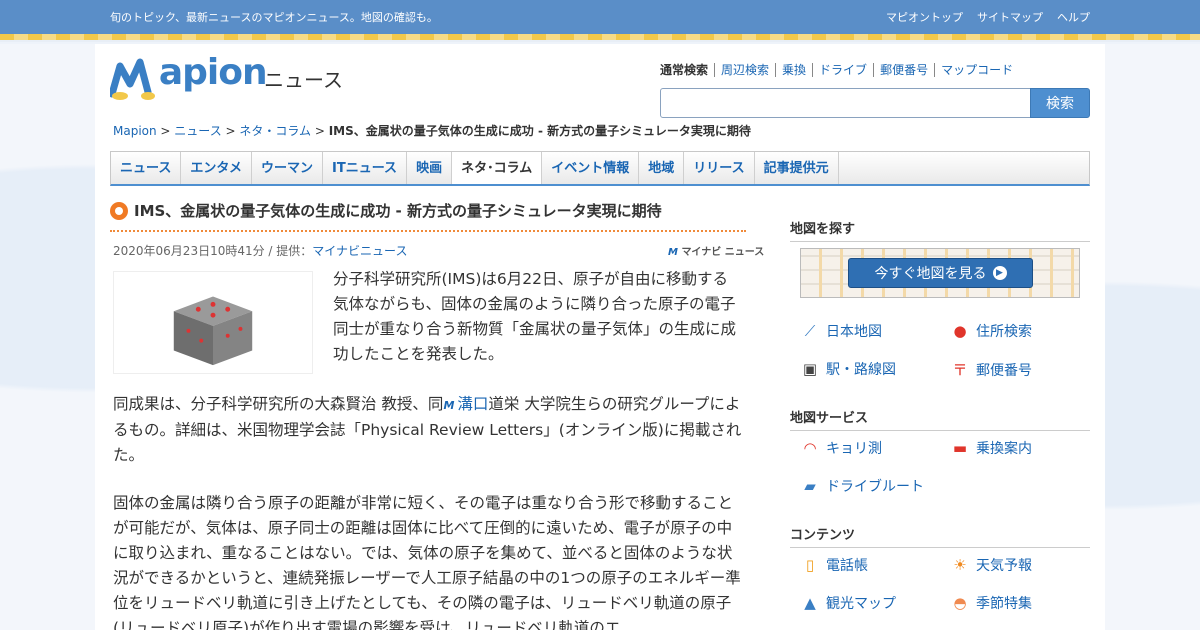 The height and width of the screenshot is (630, 1200). What do you see at coordinates (497, 168) in the screenshot?
I see `nav-neta-column: ネタ･コラム` at bounding box center [497, 168].